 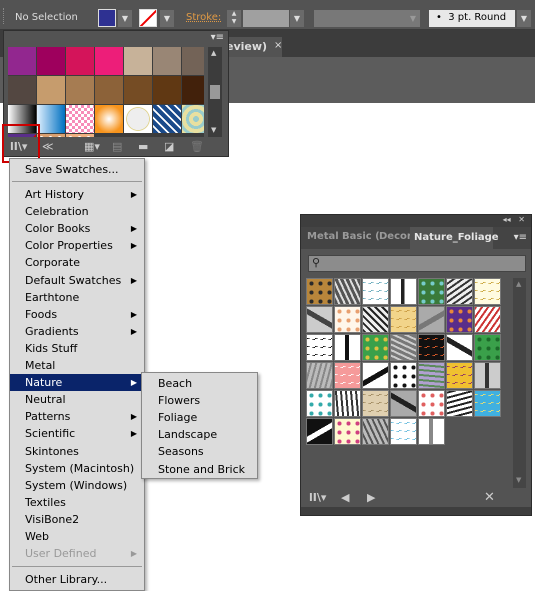 What do you see at coordinates (193, 119) in the screenshot?
I see `pattern-swatch-foliage` at bounding box center [193, 119].